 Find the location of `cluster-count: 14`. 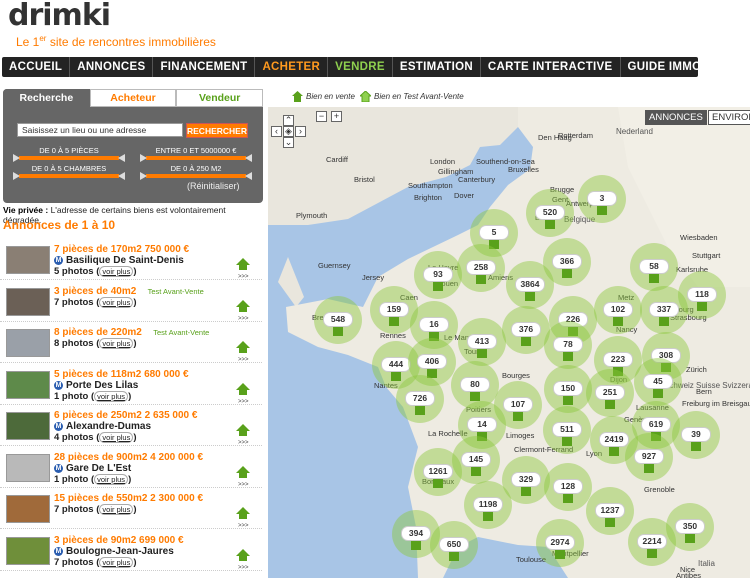

cluster-count: 14 is located at coordinates (482, 424).